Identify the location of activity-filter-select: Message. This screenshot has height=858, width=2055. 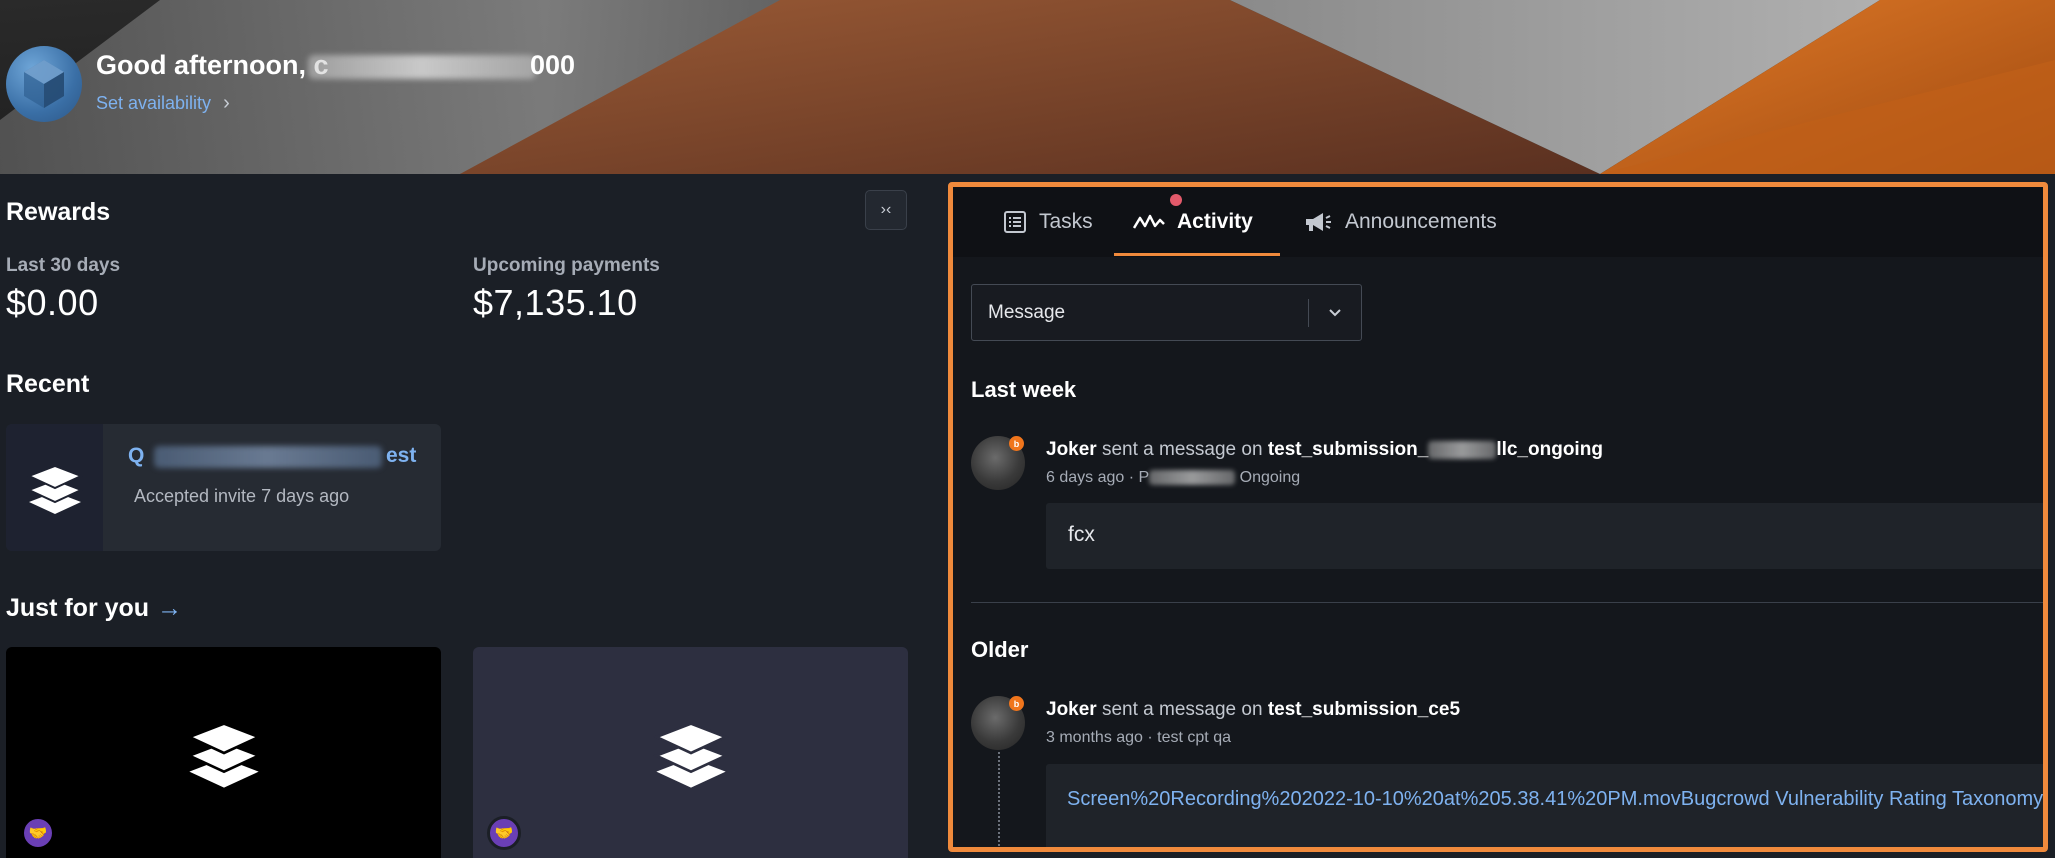
(1166, 312).